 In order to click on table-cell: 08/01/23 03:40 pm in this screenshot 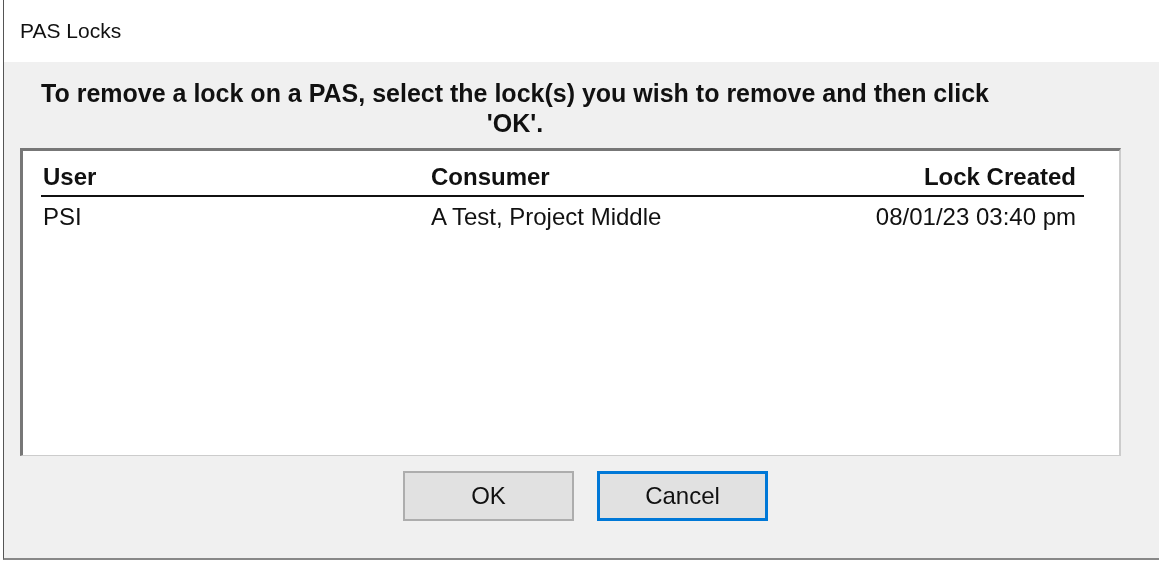, I will do `click(916, 217)`.